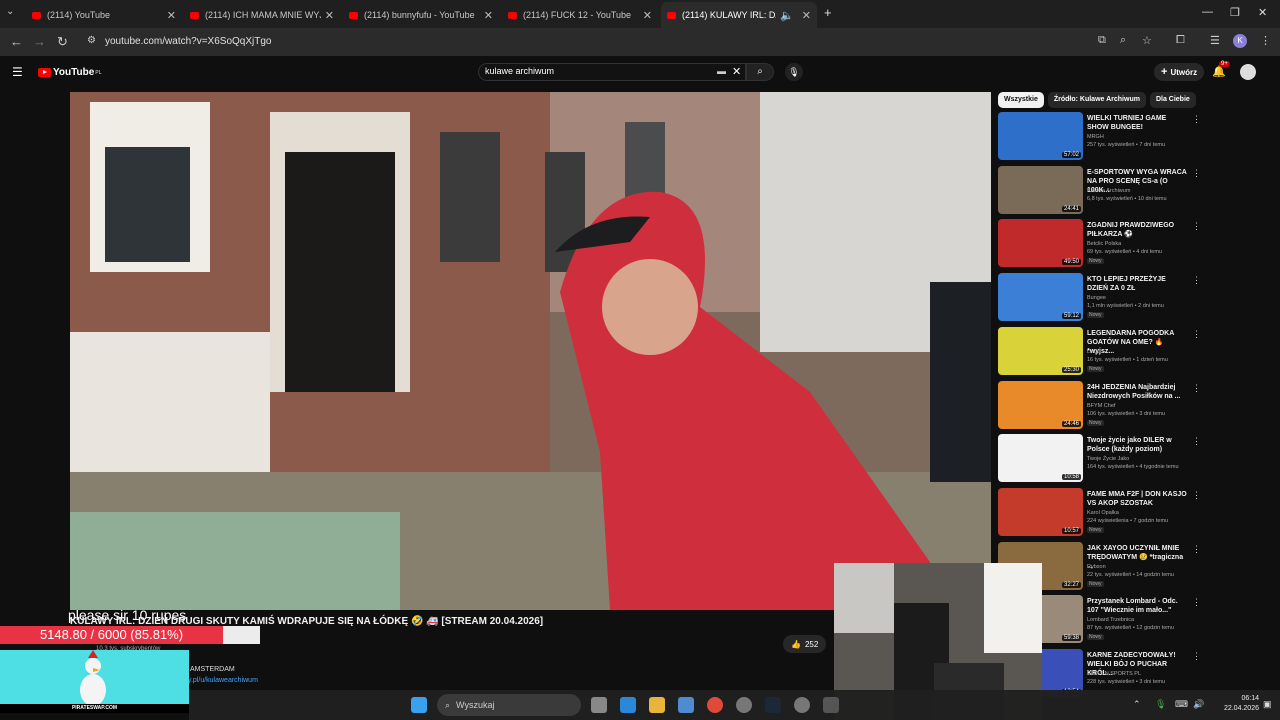  What do you see at coordinates (794, 72) in the screenshot?
I see `voice-search-button: 🎙` at bounding box center [794, 72].